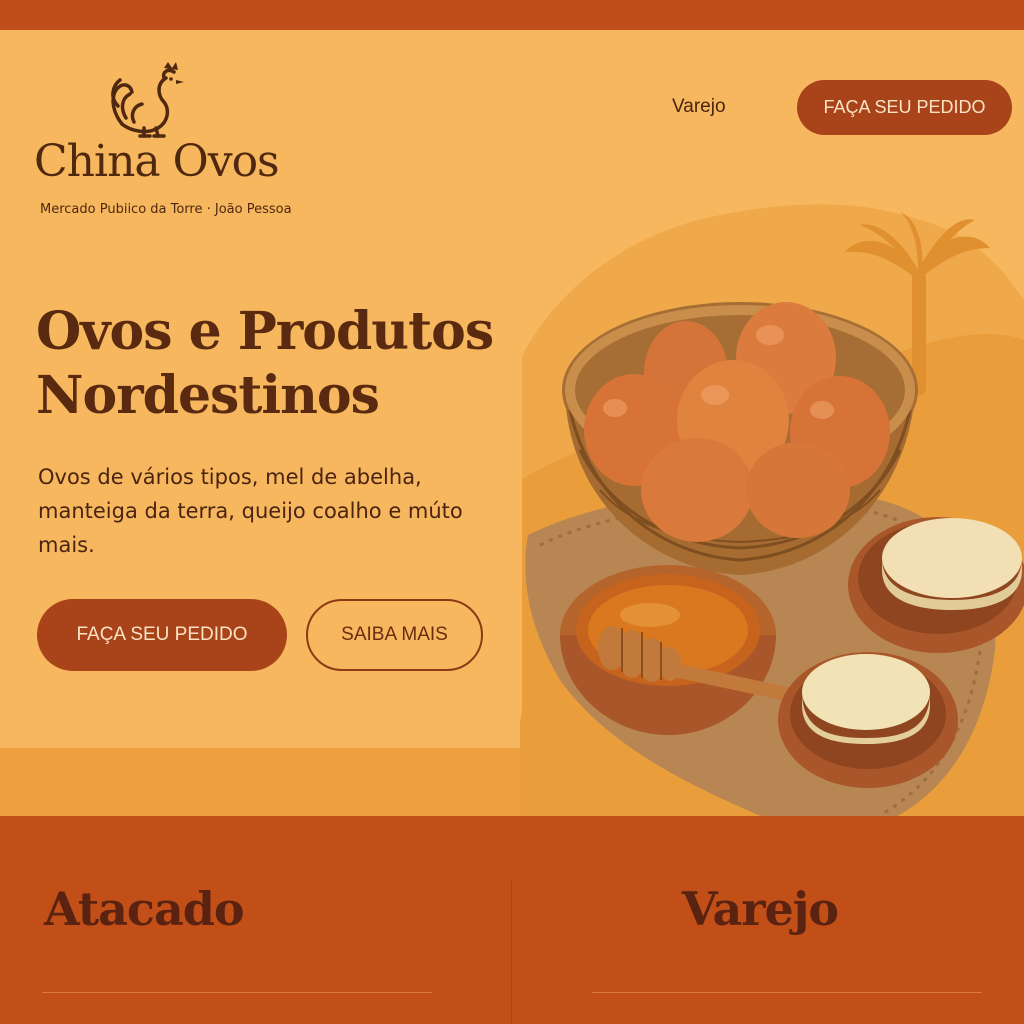 This screenshot has width=1024, height=1024. I want to click on nav-order-button: FAÇA SEU PEDIDO, so click(904, 107).